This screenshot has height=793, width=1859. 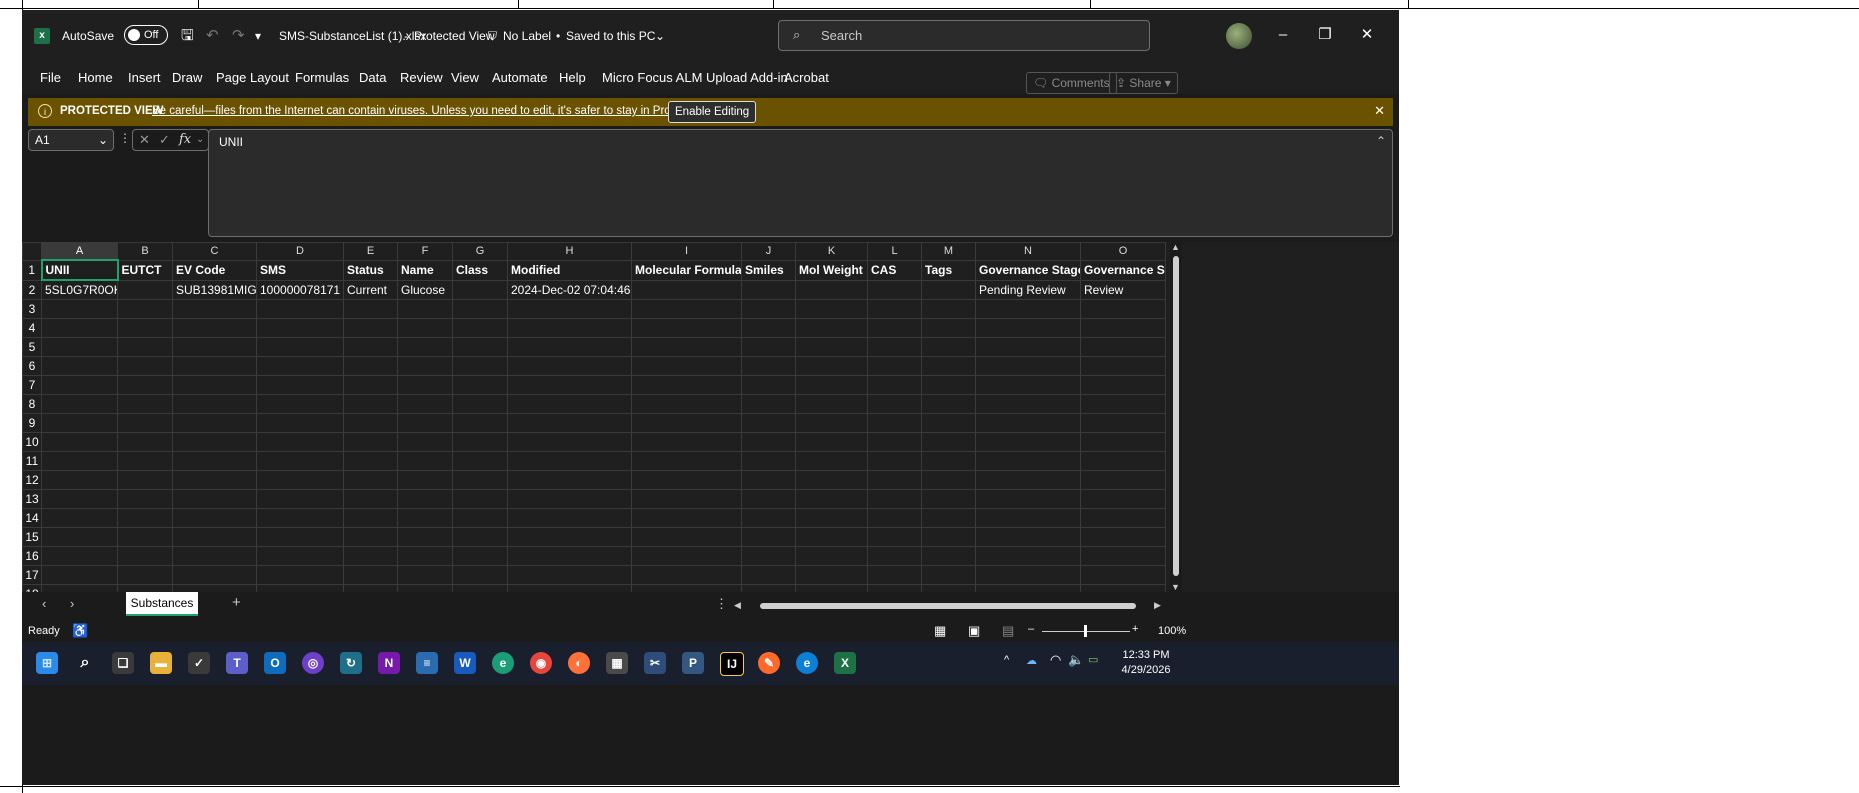 What do you see at coordinates (372, 77) in the screenshot?
I see `tab-data: Data` at bounding box center [372, 77].